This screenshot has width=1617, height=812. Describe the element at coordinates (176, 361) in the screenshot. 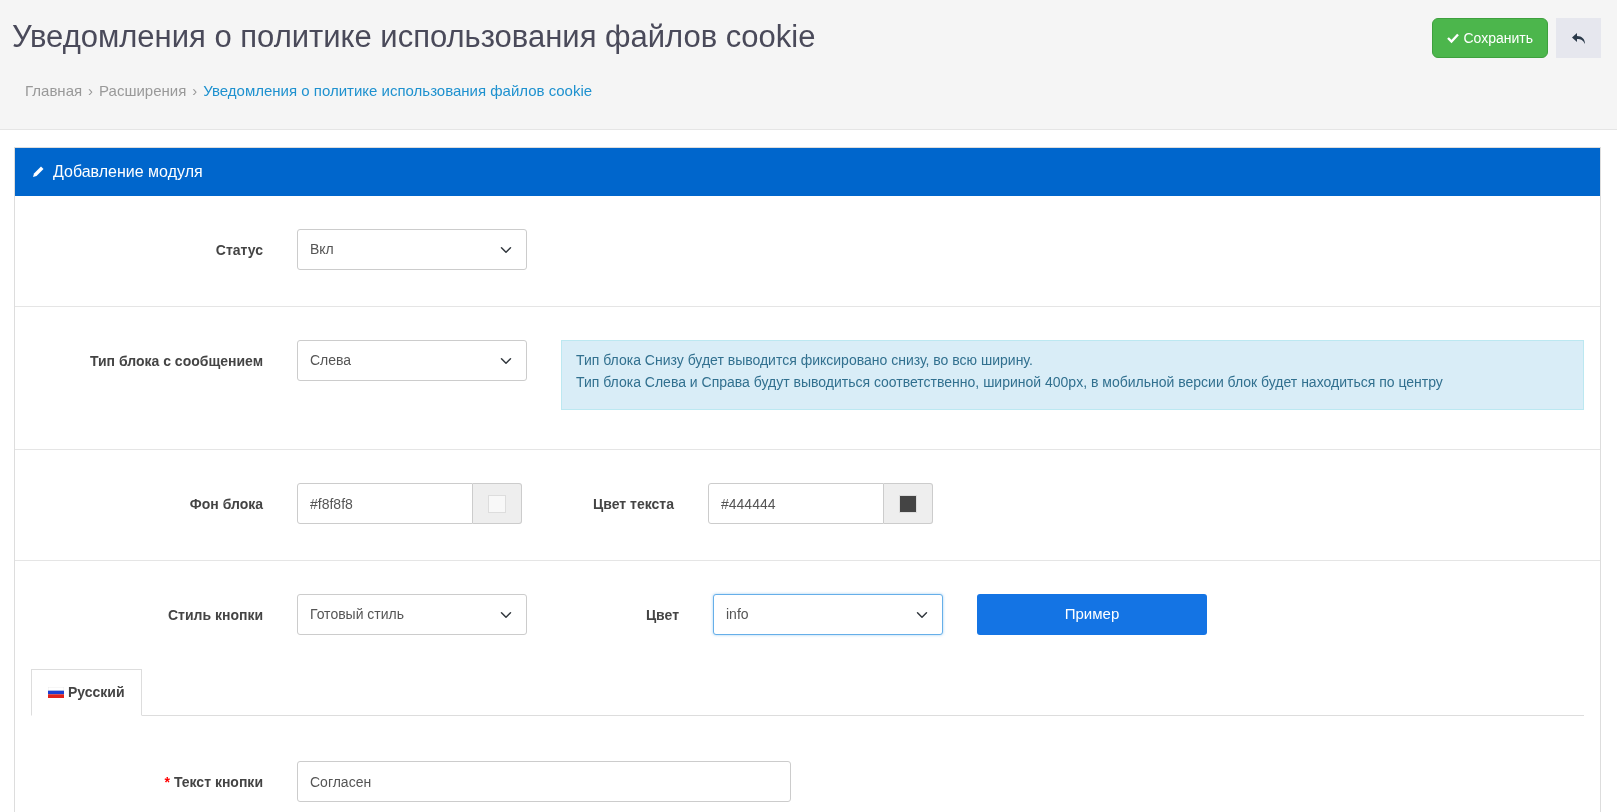

I see `field-label: Тип блока с сообщением` at that location.